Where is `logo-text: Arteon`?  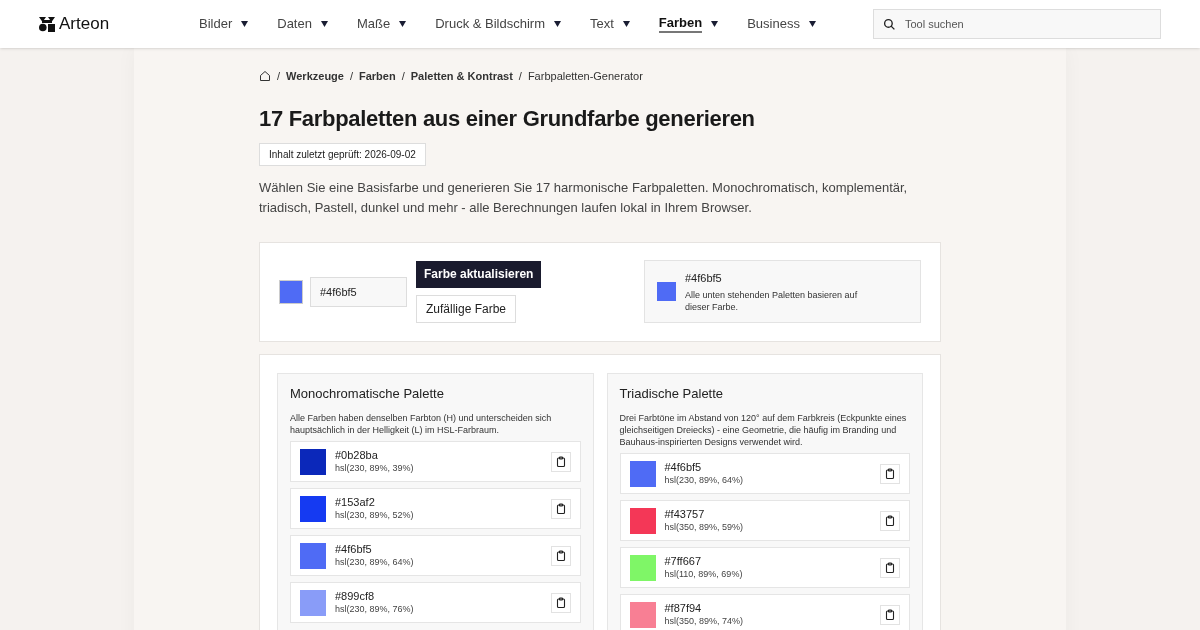 logo-text: Arteon is located at coordinates (84, 24).